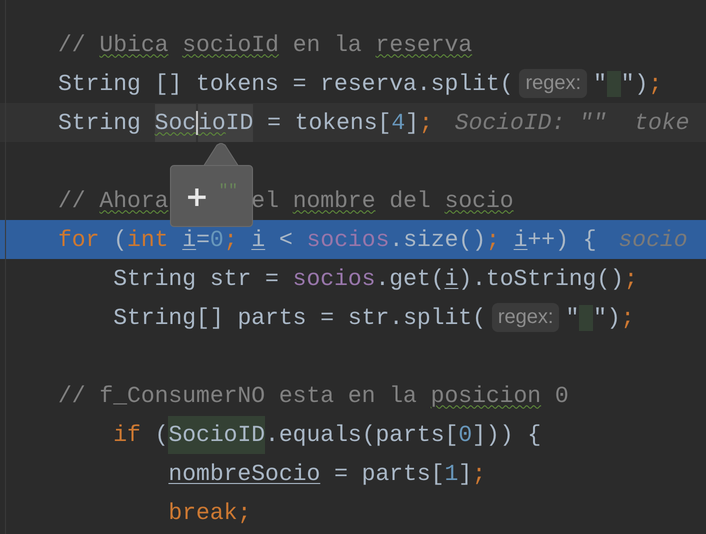  Describe the element at coordinates (437, 239) in the screenshot. I see `code-text: .size()` at that location.